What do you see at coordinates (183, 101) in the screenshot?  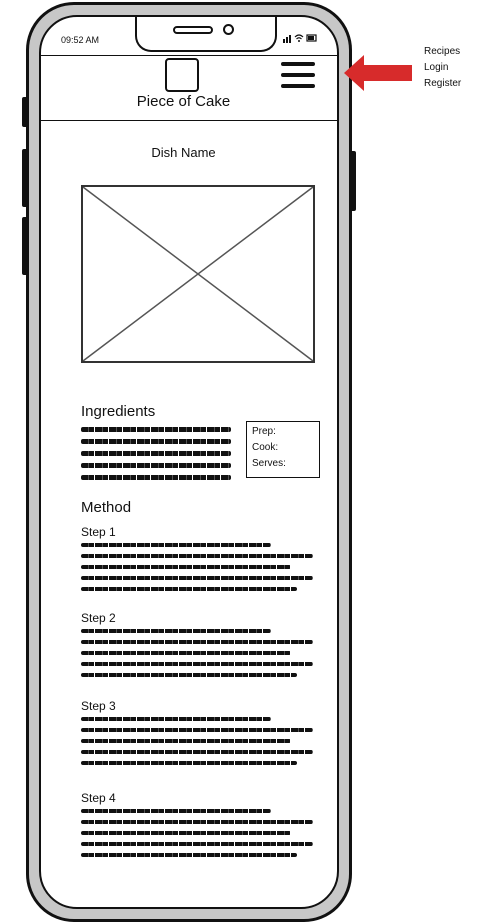 I see `brand-title: Piece of Cake` at bounding box center [183, 101].